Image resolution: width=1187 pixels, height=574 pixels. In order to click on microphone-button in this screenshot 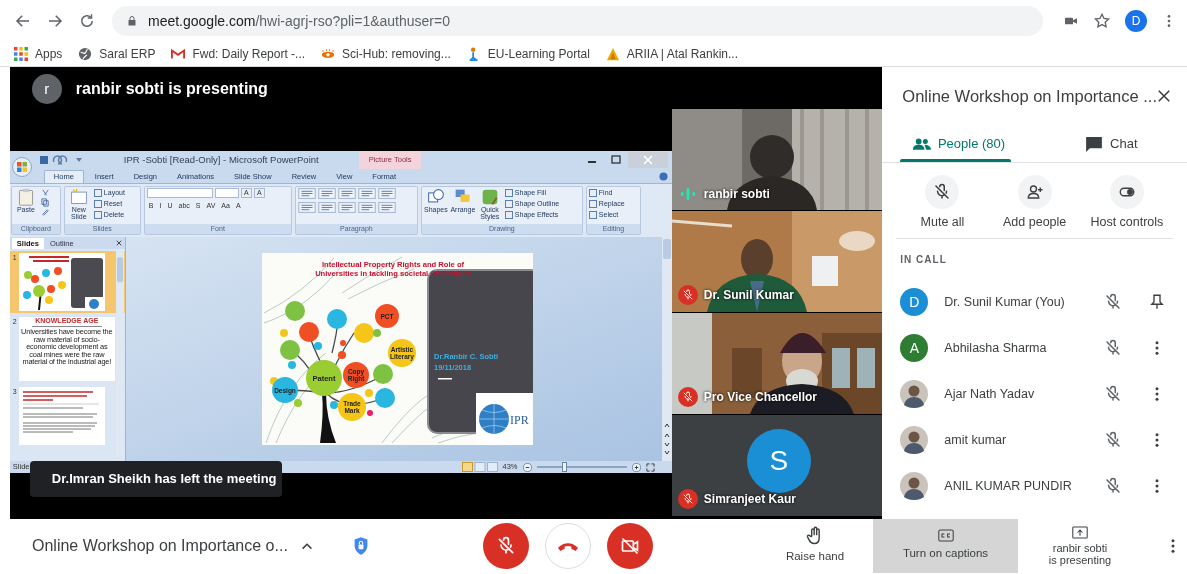, I will do `click(506, 546)`.